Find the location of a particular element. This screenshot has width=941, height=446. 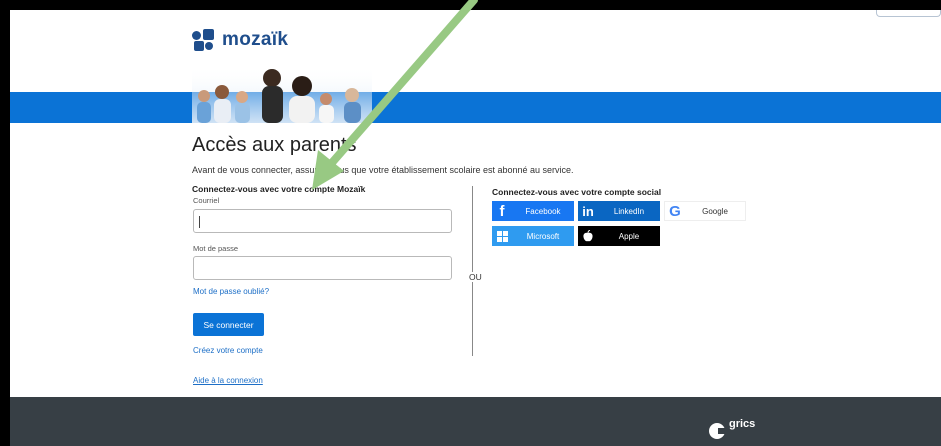

google-label: Google is located at coordinates (715, 211).